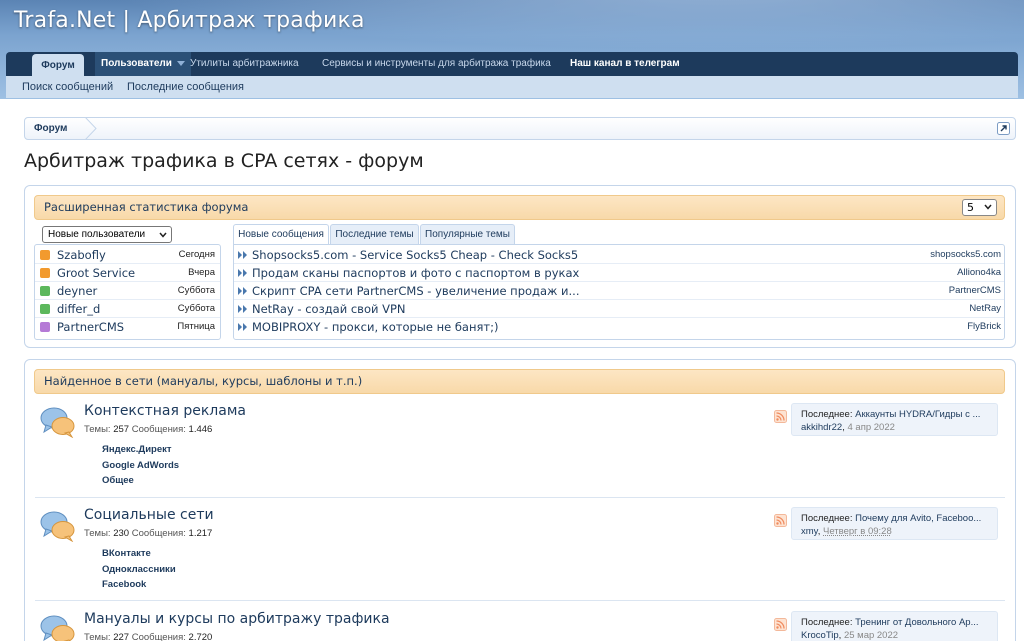  What do you see at coordinates (374, 234) in the screenshot?
I see `tab-latest-threads: Последние темы` at bounding box center [374, 234].